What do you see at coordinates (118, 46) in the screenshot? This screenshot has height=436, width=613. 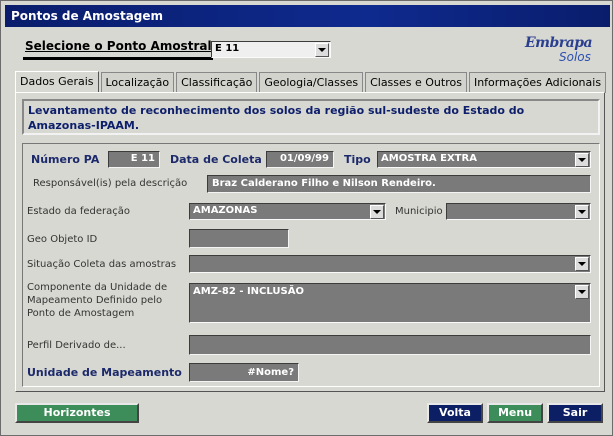 I see `point-selector-label: Selecione o Ponto Amostral` at bounding box center [118, 46].